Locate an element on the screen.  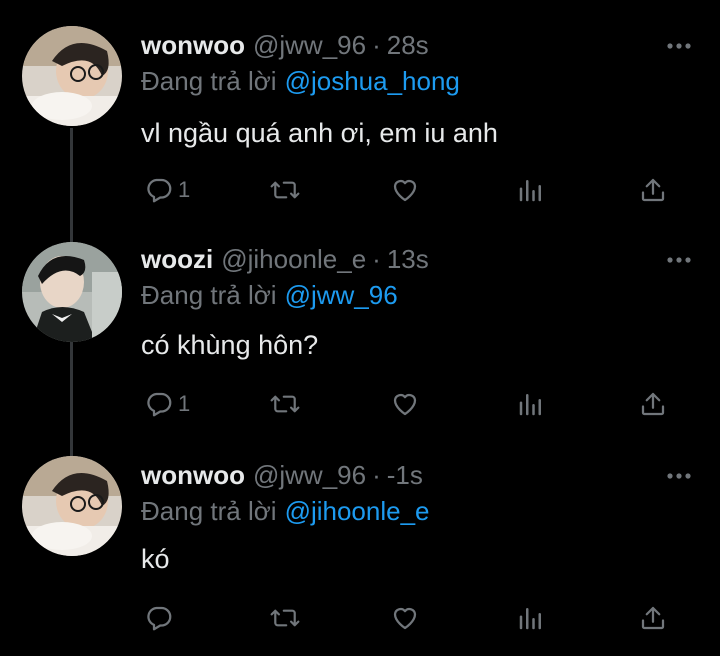
replying-to: Đang trả lời @jww_96 is located at coordinates (269, 295).